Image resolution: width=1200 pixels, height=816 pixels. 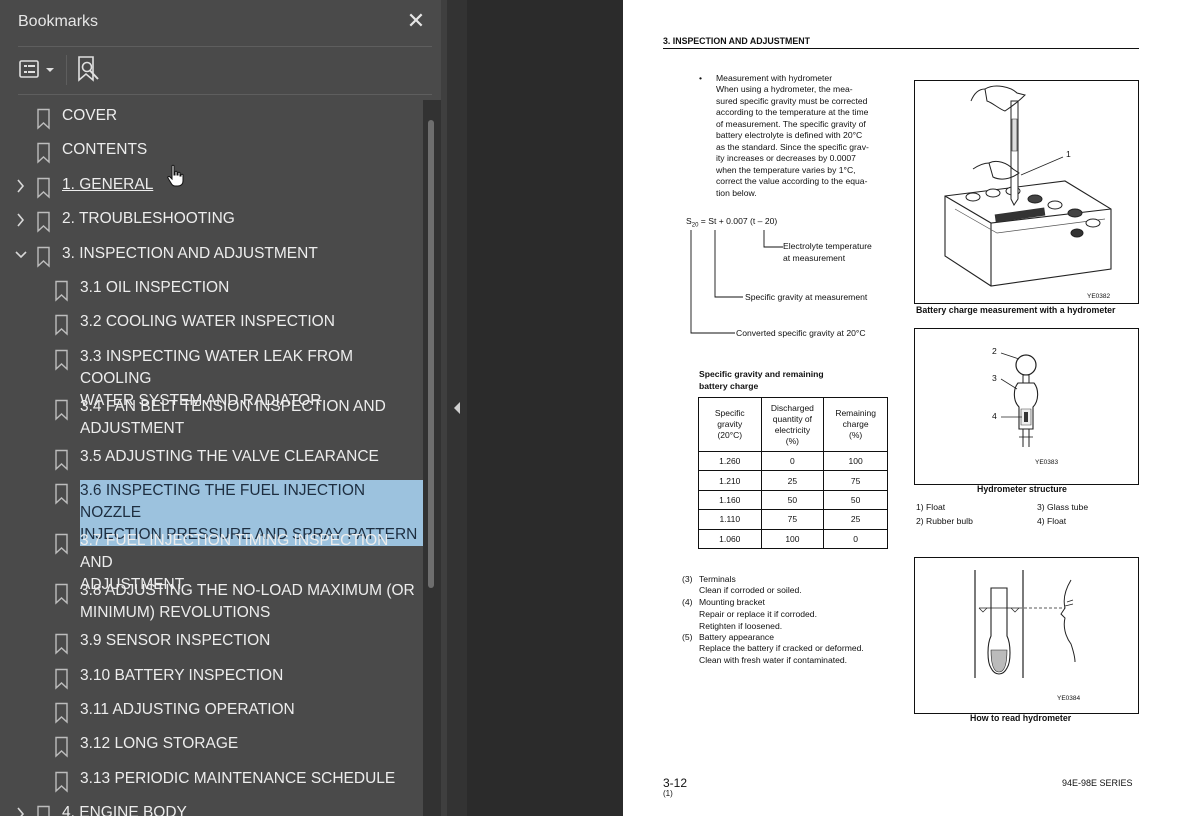 I want to click on table-cell: 1.210, so click(x=730, y=480).